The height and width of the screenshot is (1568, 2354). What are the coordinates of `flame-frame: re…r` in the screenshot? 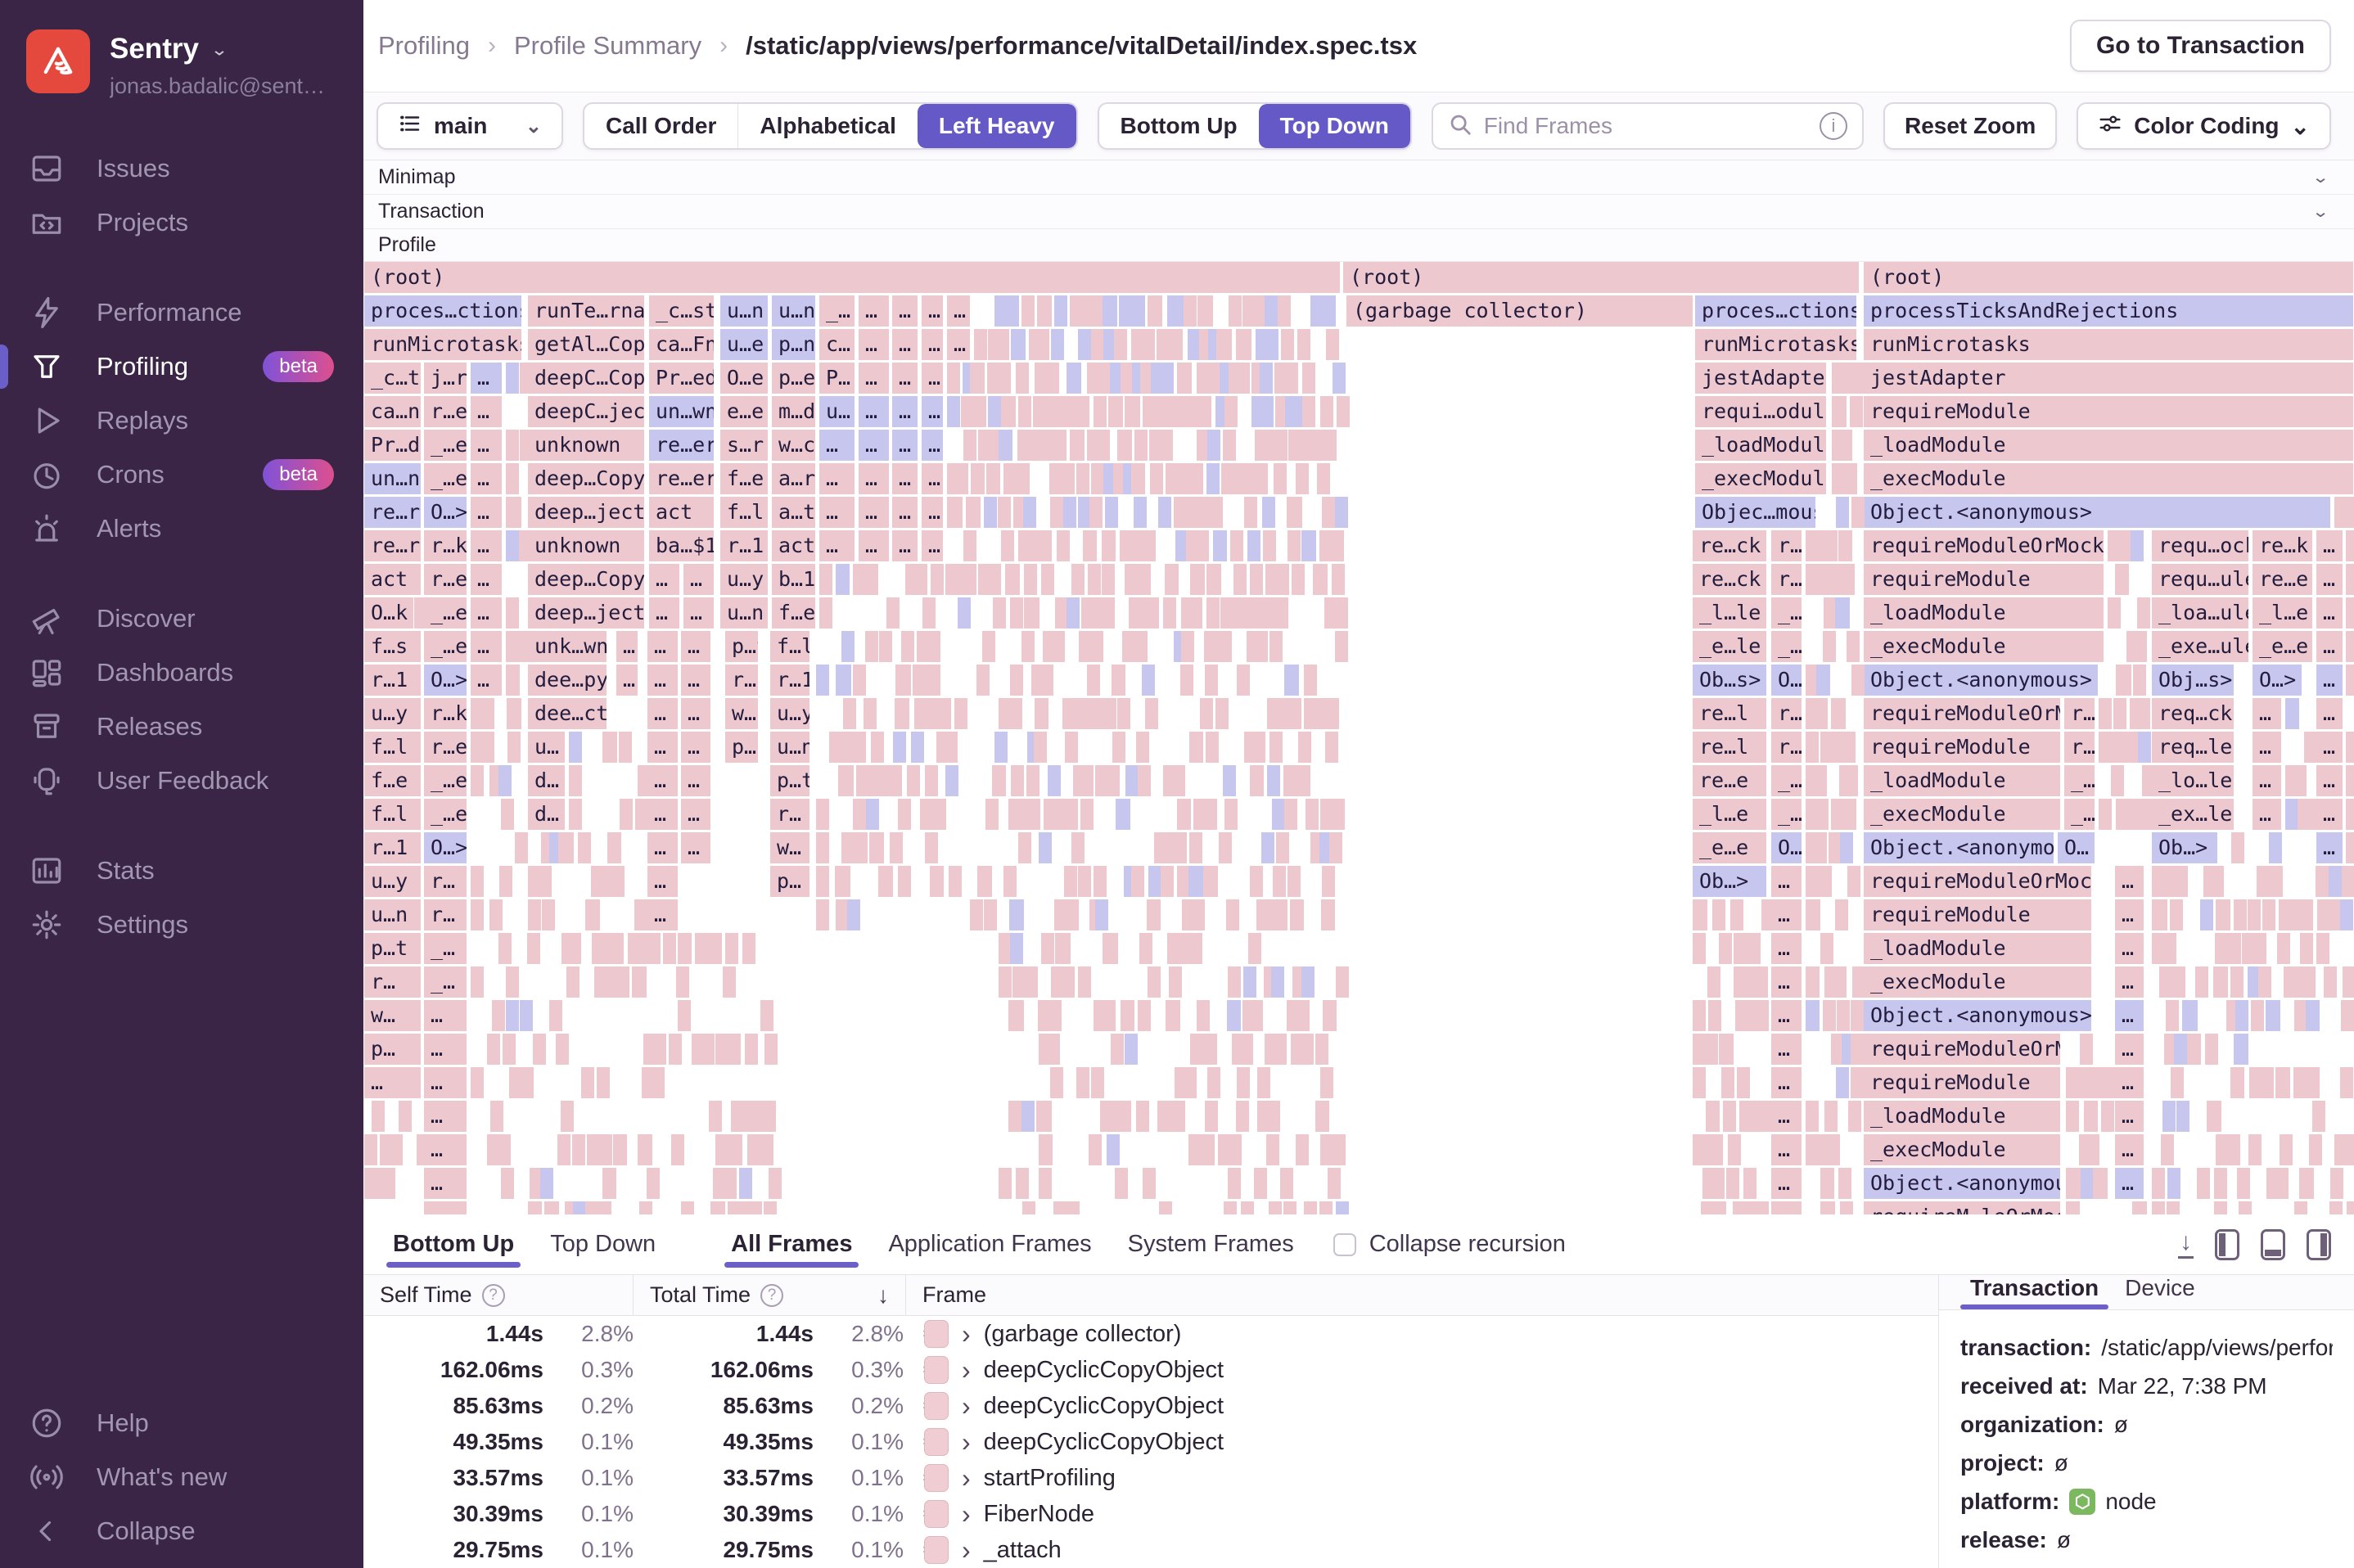 It's located at (392, 545).